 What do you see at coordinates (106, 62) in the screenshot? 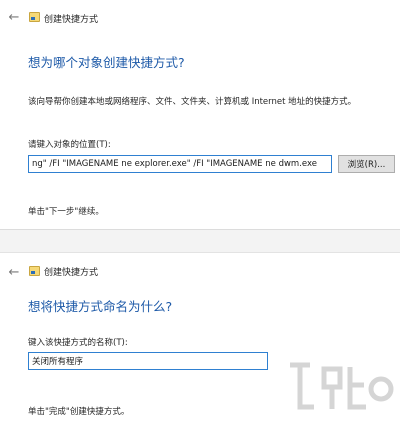
I see `page-heading: 想为哪个对象创建快捷方式?` at bounding box center [106, 62].